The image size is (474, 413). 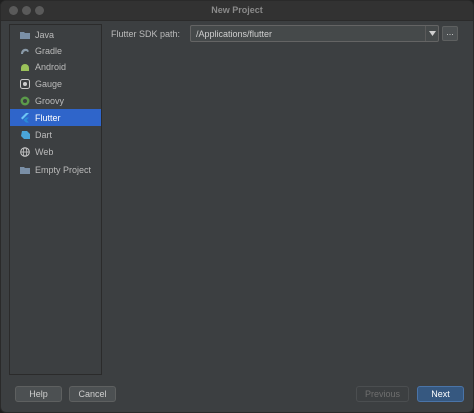 I want to click on sidebar-item-gauge: Gauge, so click(x=55, y=83).